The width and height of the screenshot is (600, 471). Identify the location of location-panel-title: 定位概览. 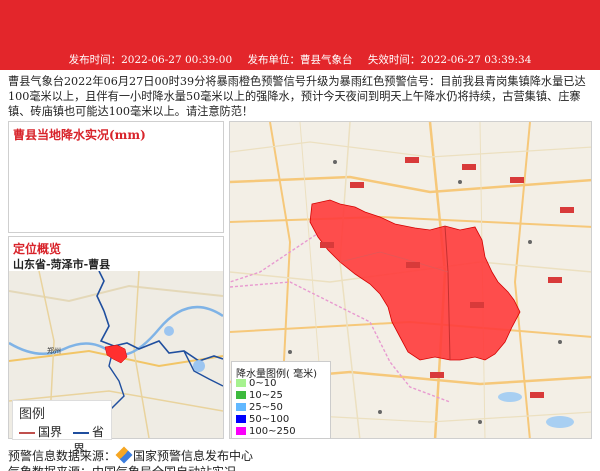
(37, 249).